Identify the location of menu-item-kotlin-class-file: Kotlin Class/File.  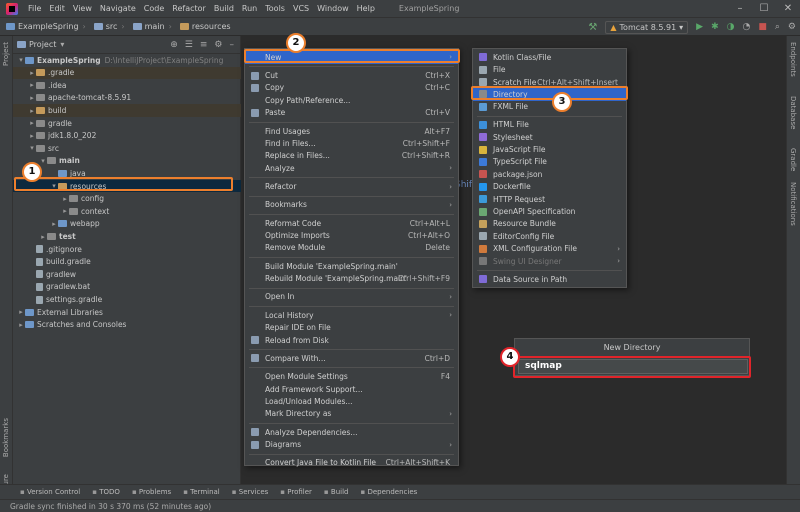
(549, 57).